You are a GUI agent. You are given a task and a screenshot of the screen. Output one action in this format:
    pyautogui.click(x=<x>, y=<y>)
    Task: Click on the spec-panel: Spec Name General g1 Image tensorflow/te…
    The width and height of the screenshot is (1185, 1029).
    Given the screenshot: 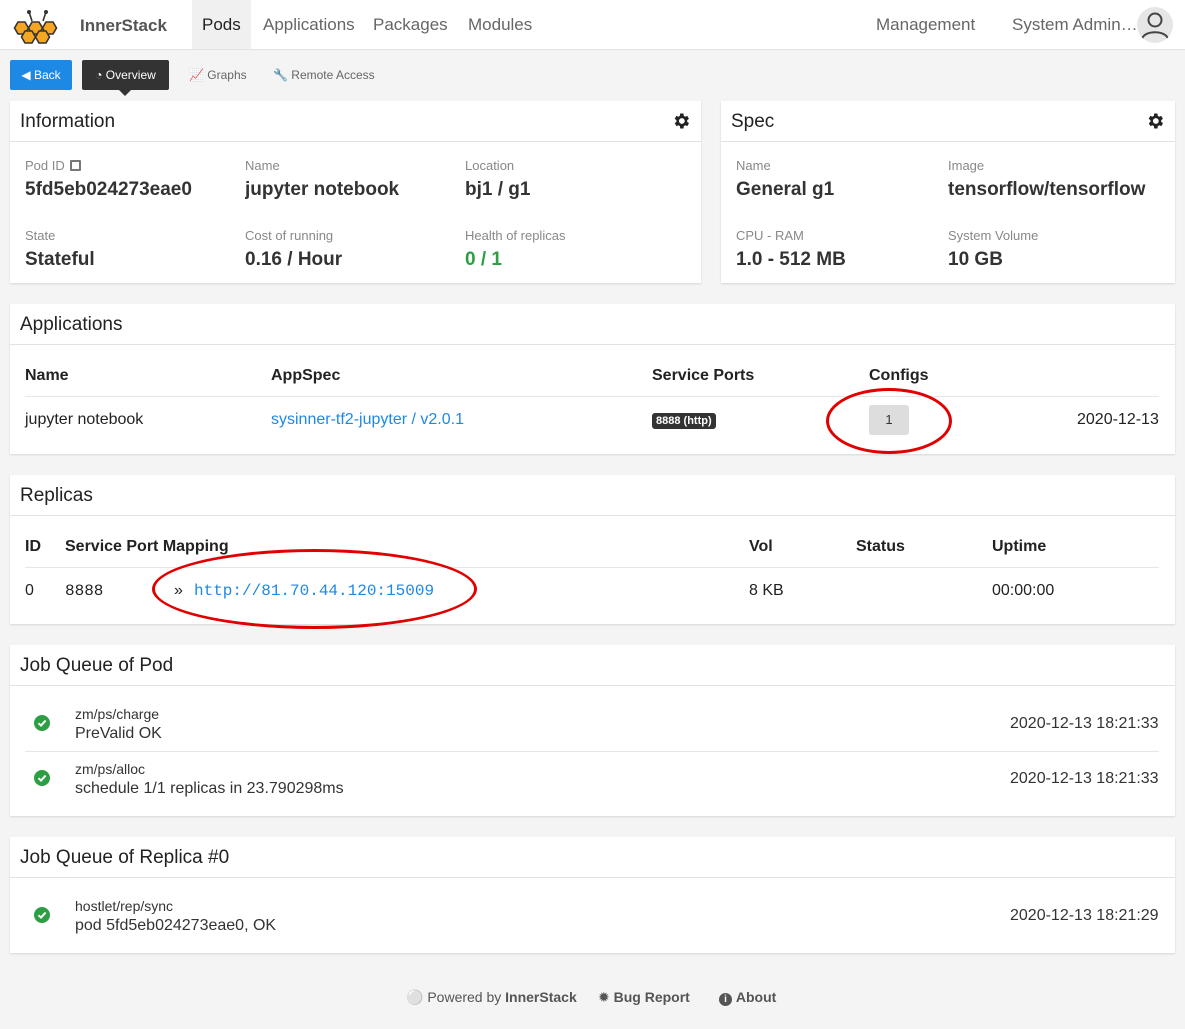 What is the action you would take?
    pyautogui.click(x=948, y=192)
    